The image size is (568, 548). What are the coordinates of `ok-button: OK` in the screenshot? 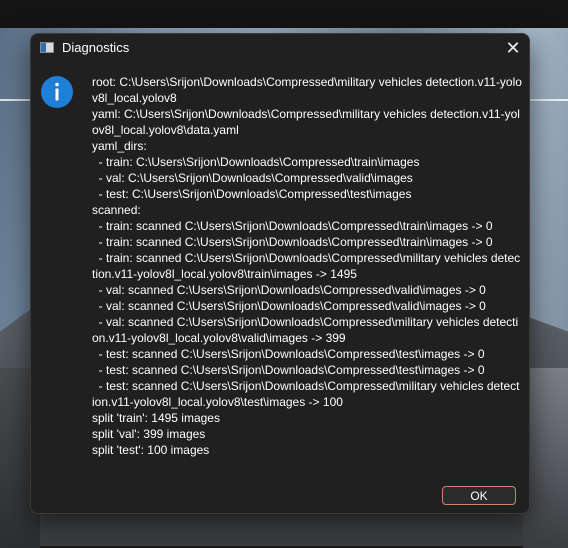 It's located at (479, 495).